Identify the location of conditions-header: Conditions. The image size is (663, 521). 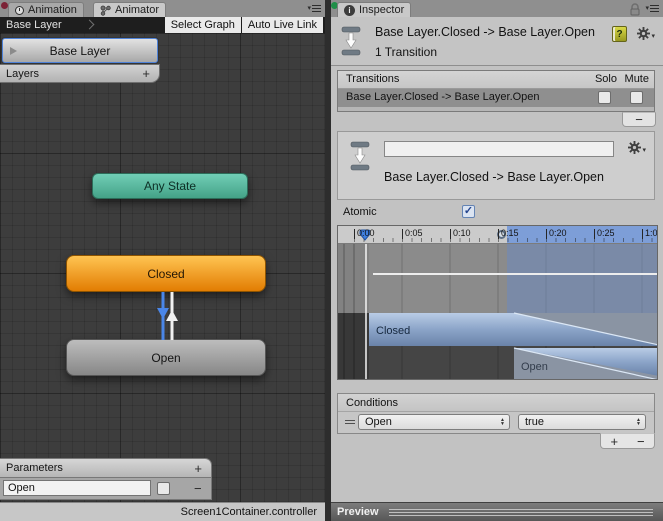
(496, 403).